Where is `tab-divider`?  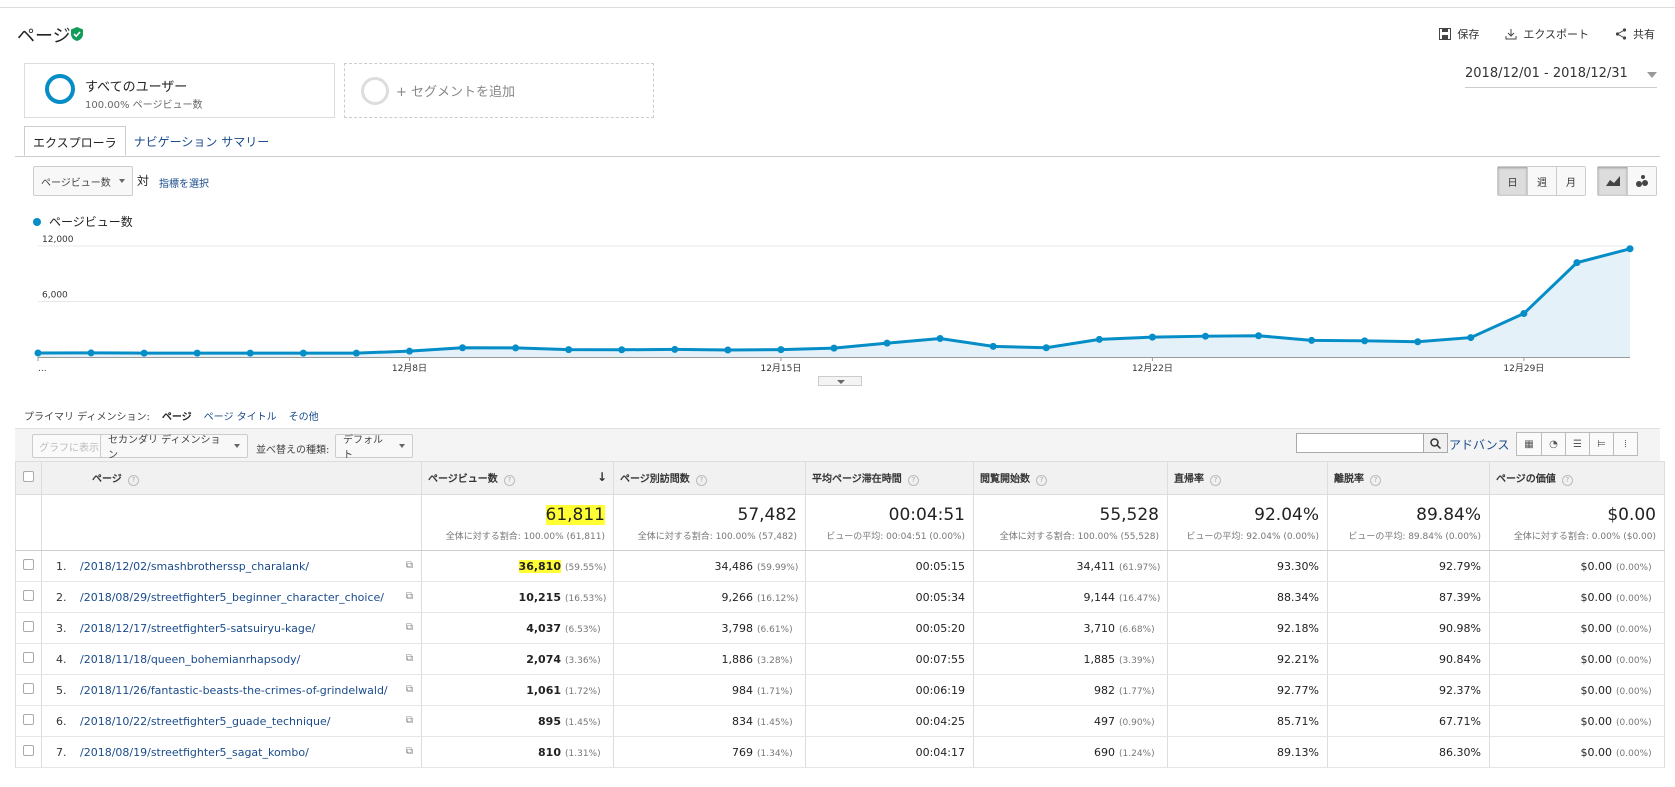
tab-divider is located at coordinates (837, 156).